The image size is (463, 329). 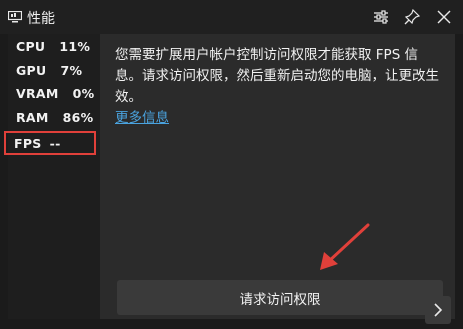 I want to click on close-icon, so click(x=444, y=17).